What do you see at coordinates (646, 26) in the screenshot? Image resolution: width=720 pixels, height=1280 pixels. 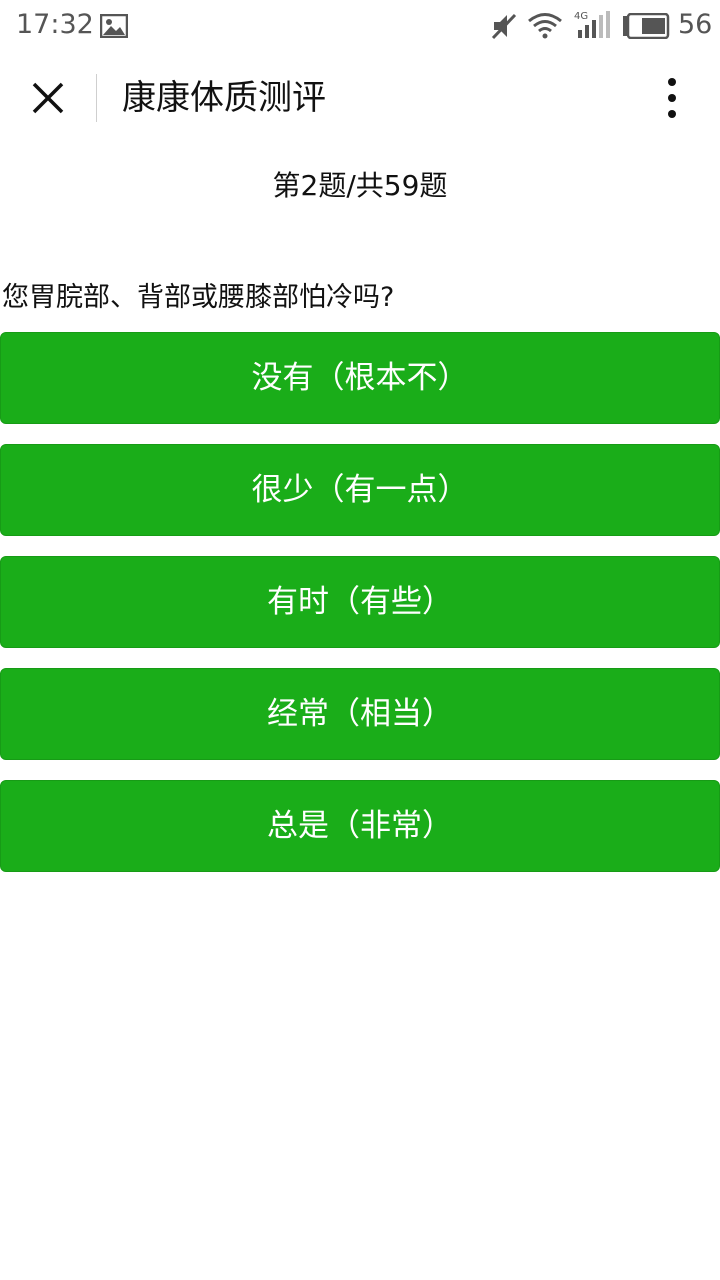 I see `battery-icon` at bounding box center [646, 26].